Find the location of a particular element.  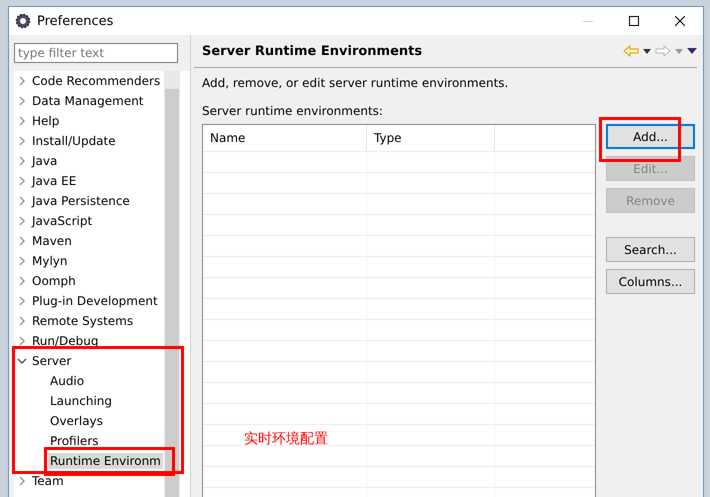

tree-item: Data Management is located at coordinates (88, 101).